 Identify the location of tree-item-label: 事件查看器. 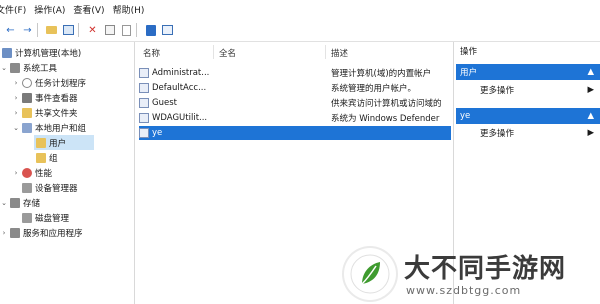
(56, 98).